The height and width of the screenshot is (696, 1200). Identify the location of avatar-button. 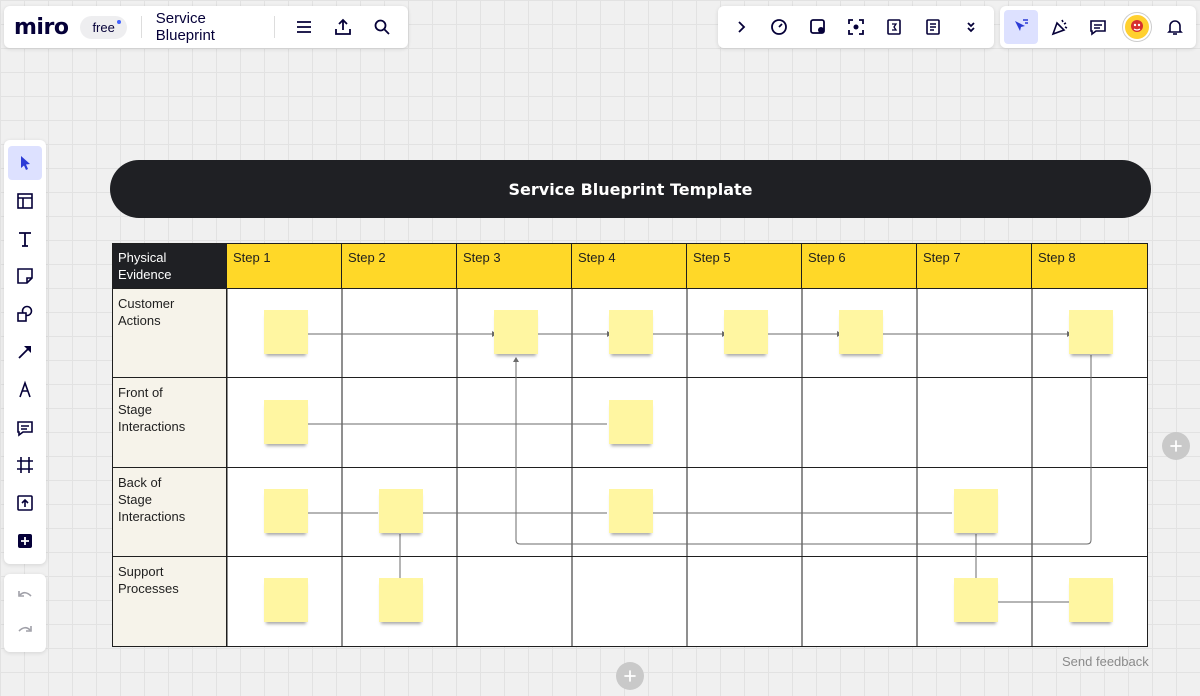
(1137, 27).